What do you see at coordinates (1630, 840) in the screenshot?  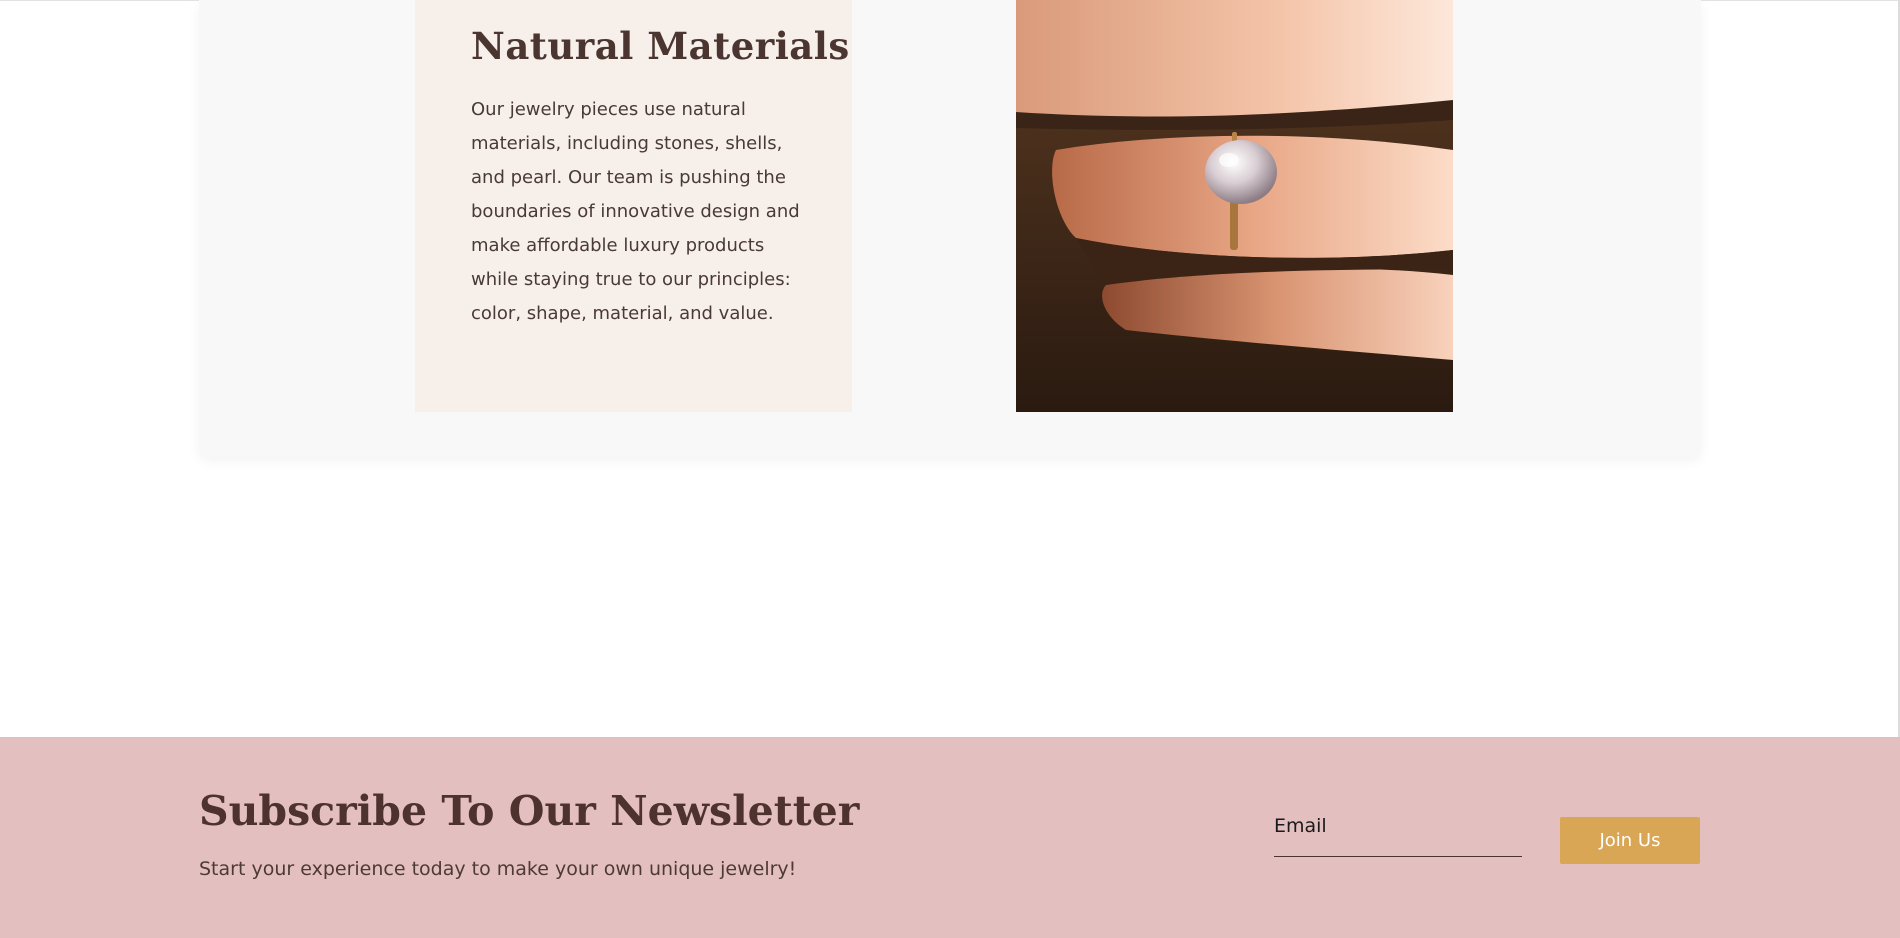 I see `join-us-button: Join Us` at bounding box center [1630, 840].